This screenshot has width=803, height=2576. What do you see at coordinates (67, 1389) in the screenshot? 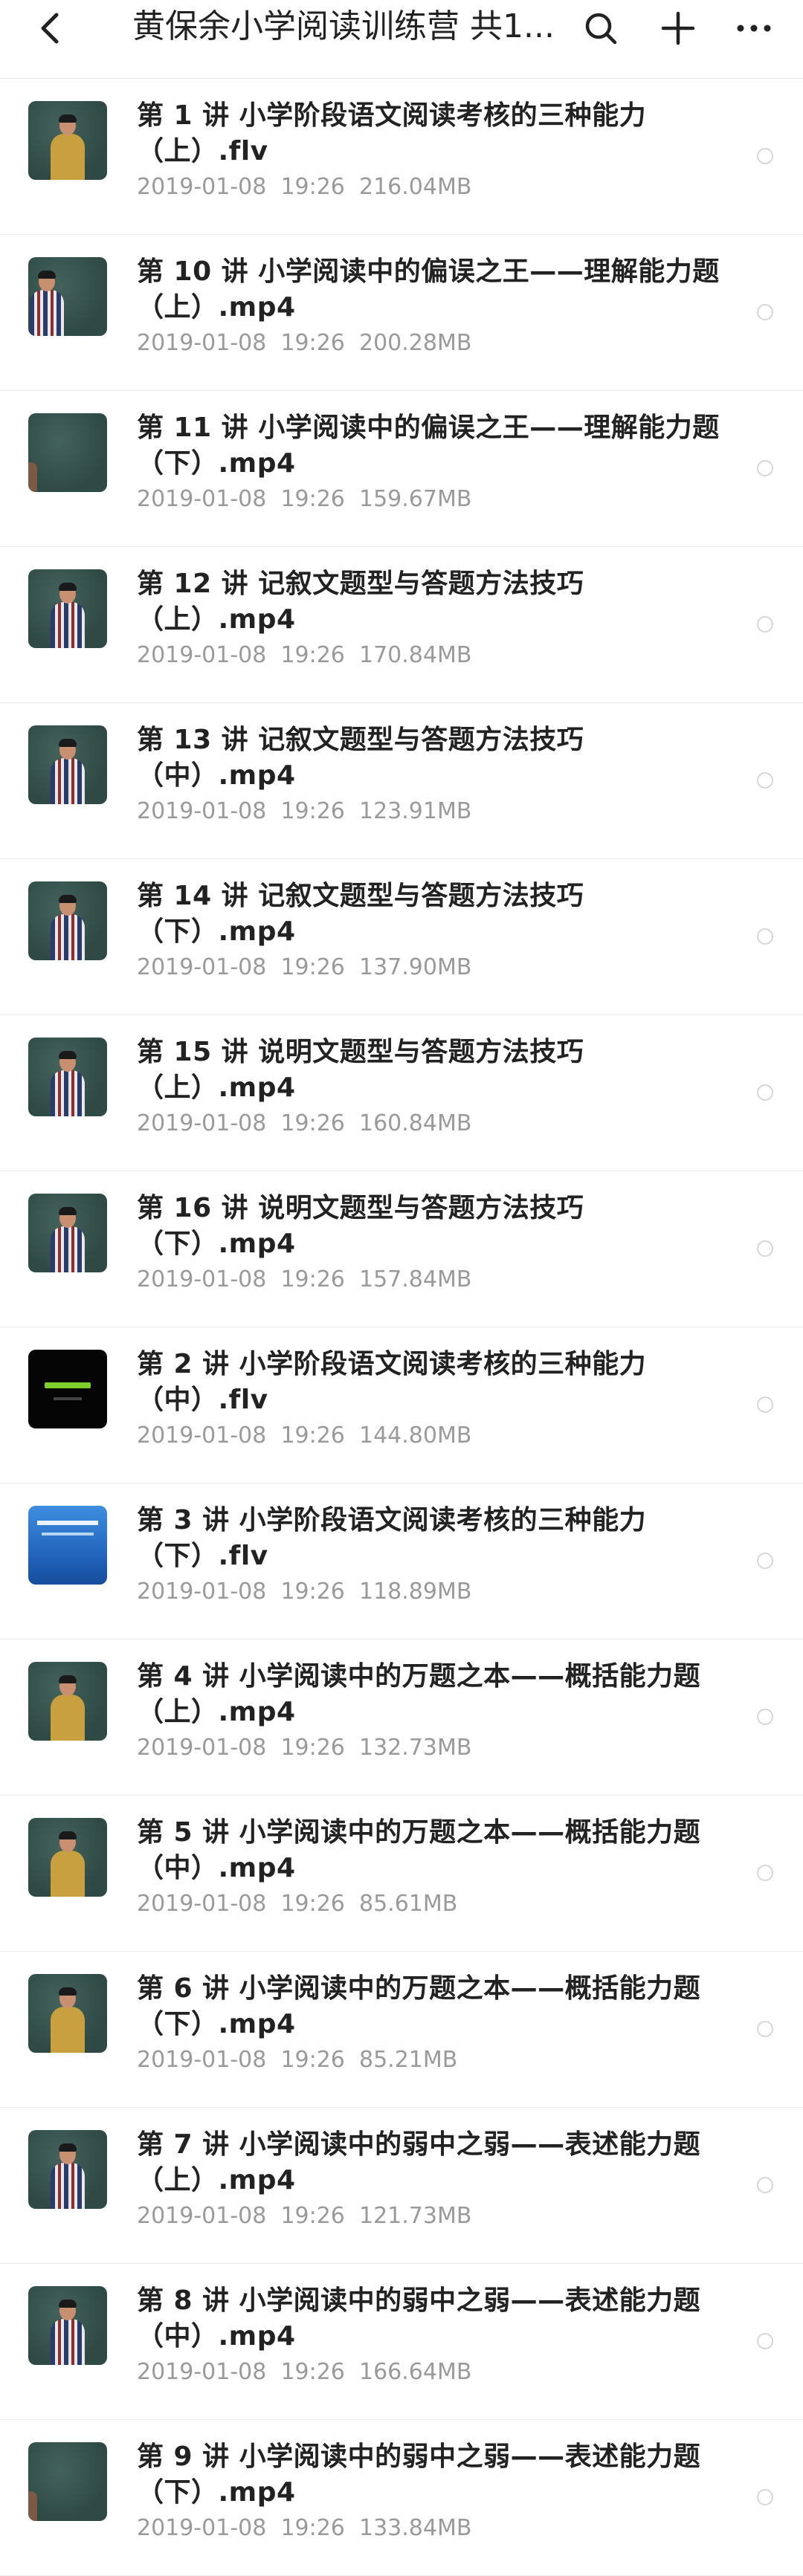
I see `thumbnail-background` at bounding box center [67, 1389].